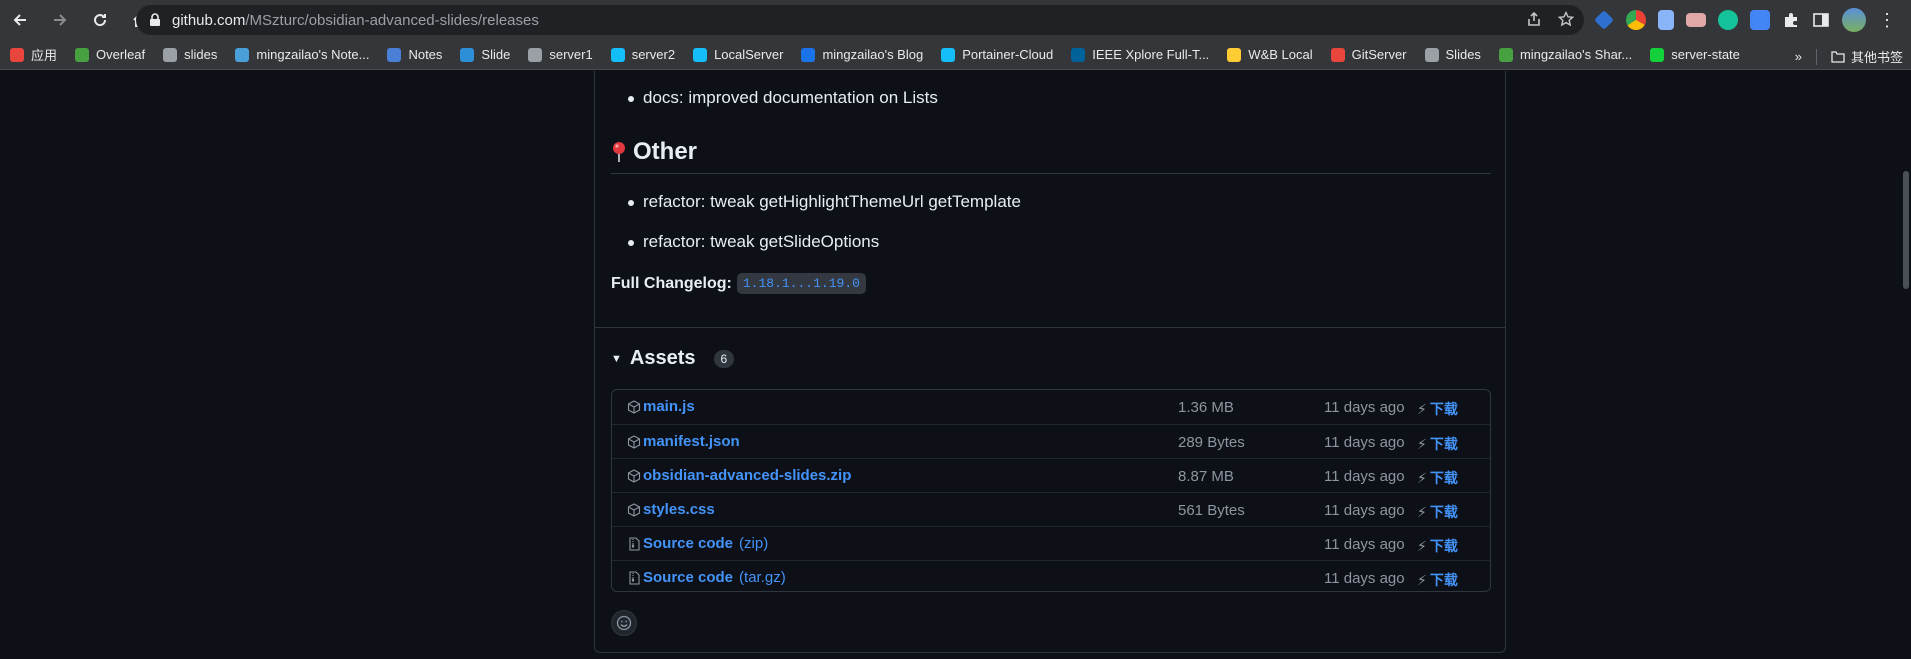 The height and width of the screenshot is (659, 1911). What do you see at coordinates (1876, 57) in the screenshot?
I see `other-bookmarks-label: 其他书签` at bounding box center [1876, 57].